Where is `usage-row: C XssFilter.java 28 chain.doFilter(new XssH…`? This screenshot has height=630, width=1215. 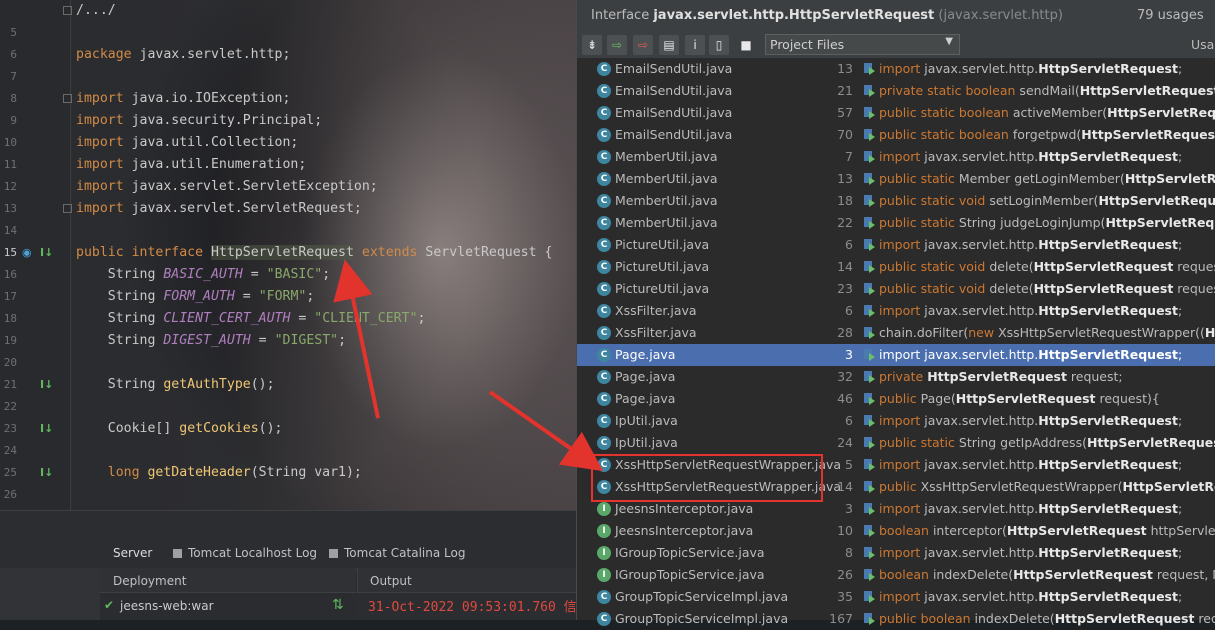
usage-row: C XssFilter.java 28 chain.doFilter(new XssH… is located at coordinates (896, 333).